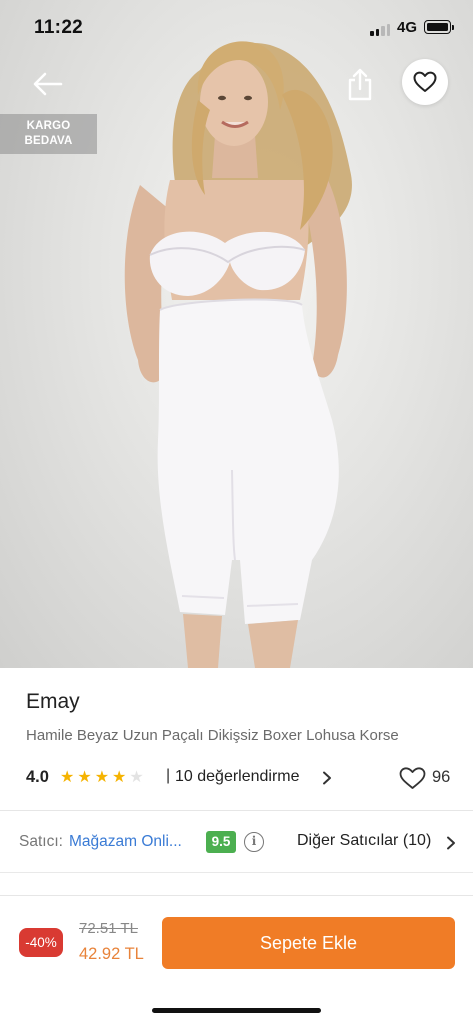 This screenshot has width=473, height=1024. Describe the element at coordinates (236, 28) in the screenshot. I see `status-bar: 11:22 4G` at that location.